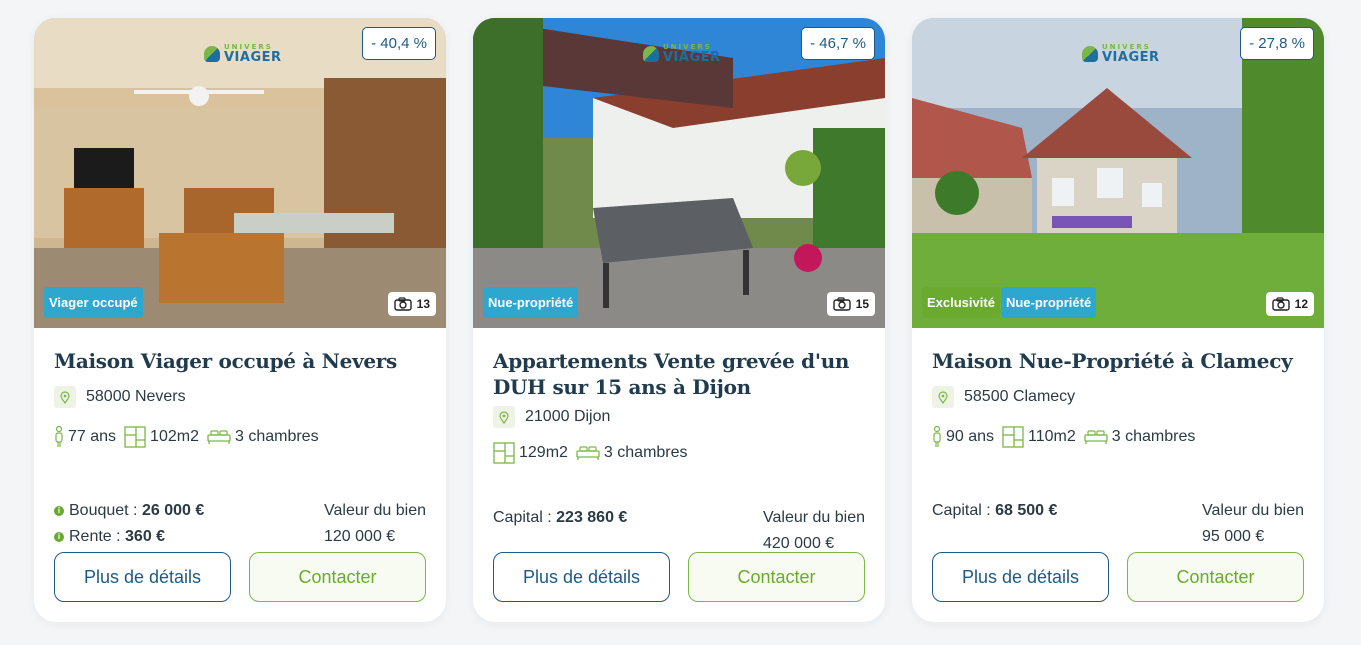 Image resolution: width=1361 pixels, height=645 pixels. I want to click on photo-count-badge: 13, so click(411, 304).